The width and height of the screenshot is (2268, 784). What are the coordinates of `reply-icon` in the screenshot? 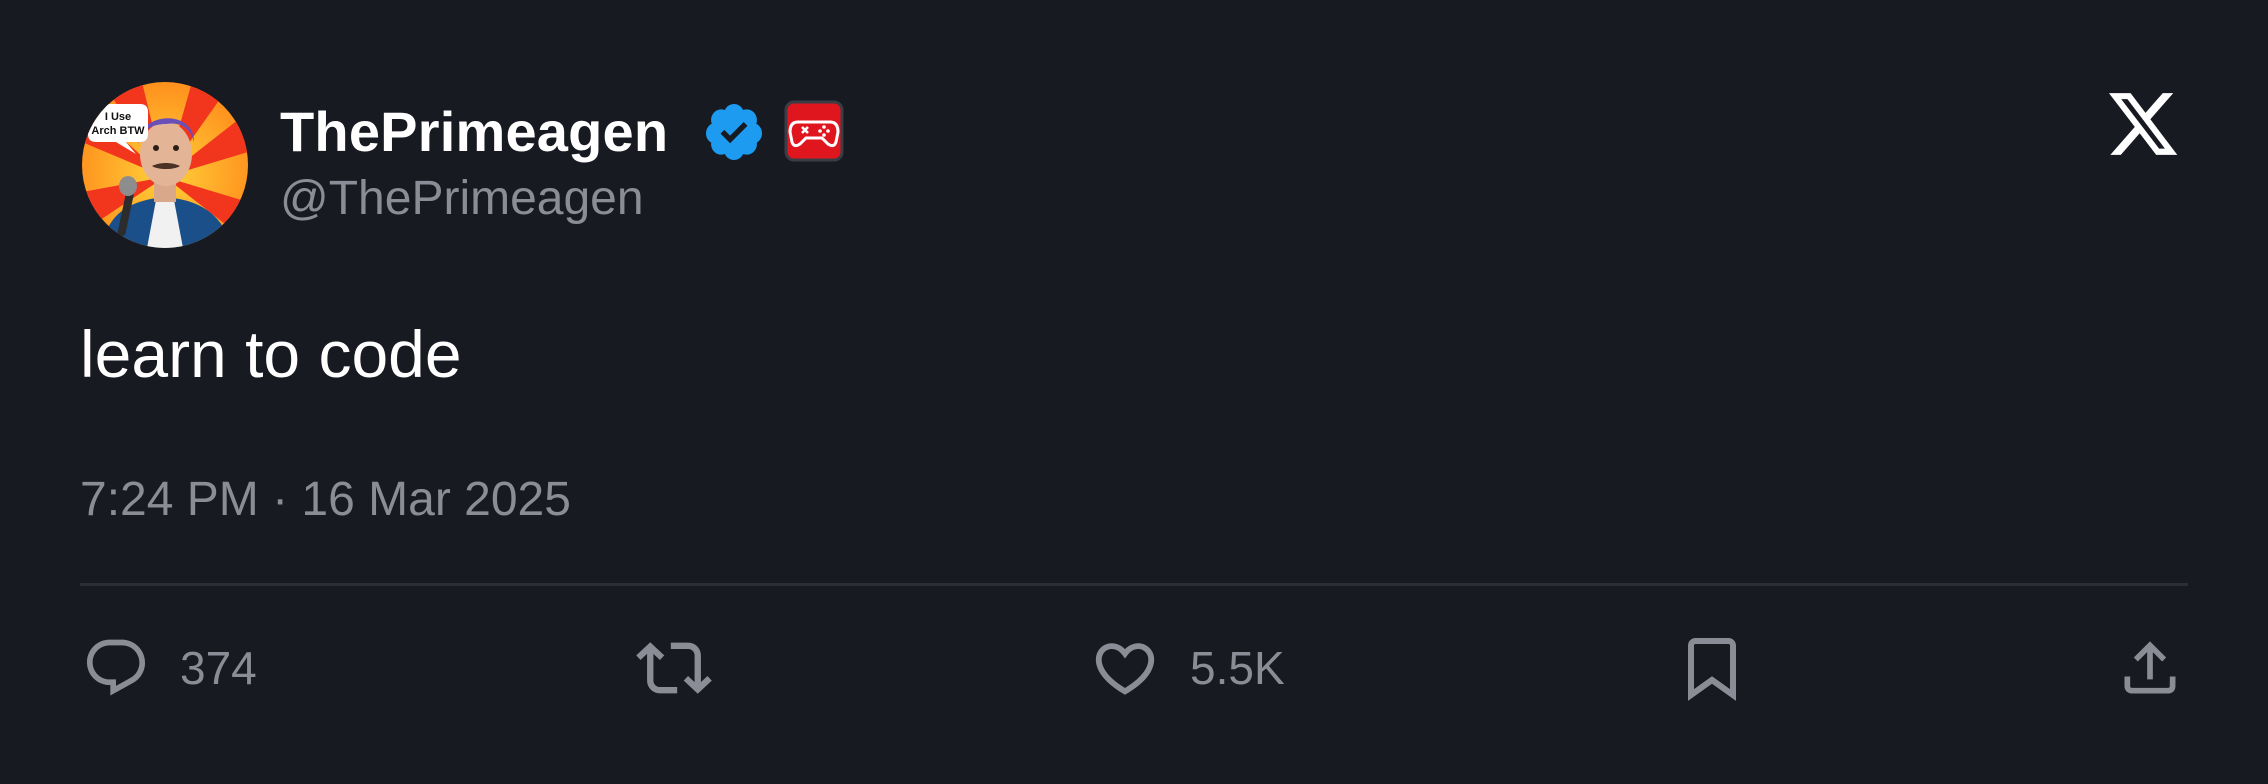 It's located at (116, 668).